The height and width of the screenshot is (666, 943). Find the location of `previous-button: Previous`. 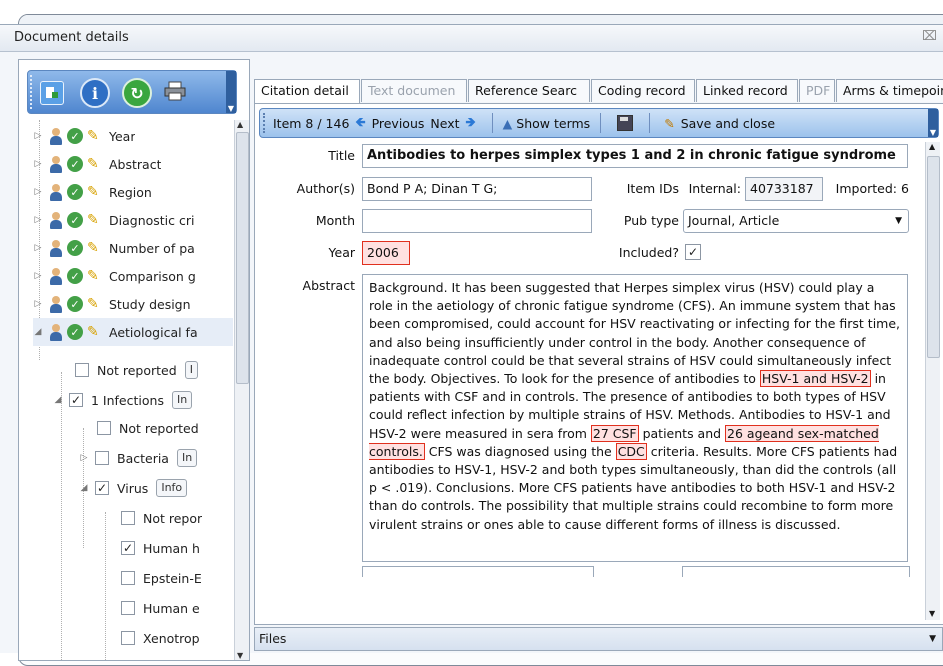

previous-button: Previous is located at coordinates (398, 123).